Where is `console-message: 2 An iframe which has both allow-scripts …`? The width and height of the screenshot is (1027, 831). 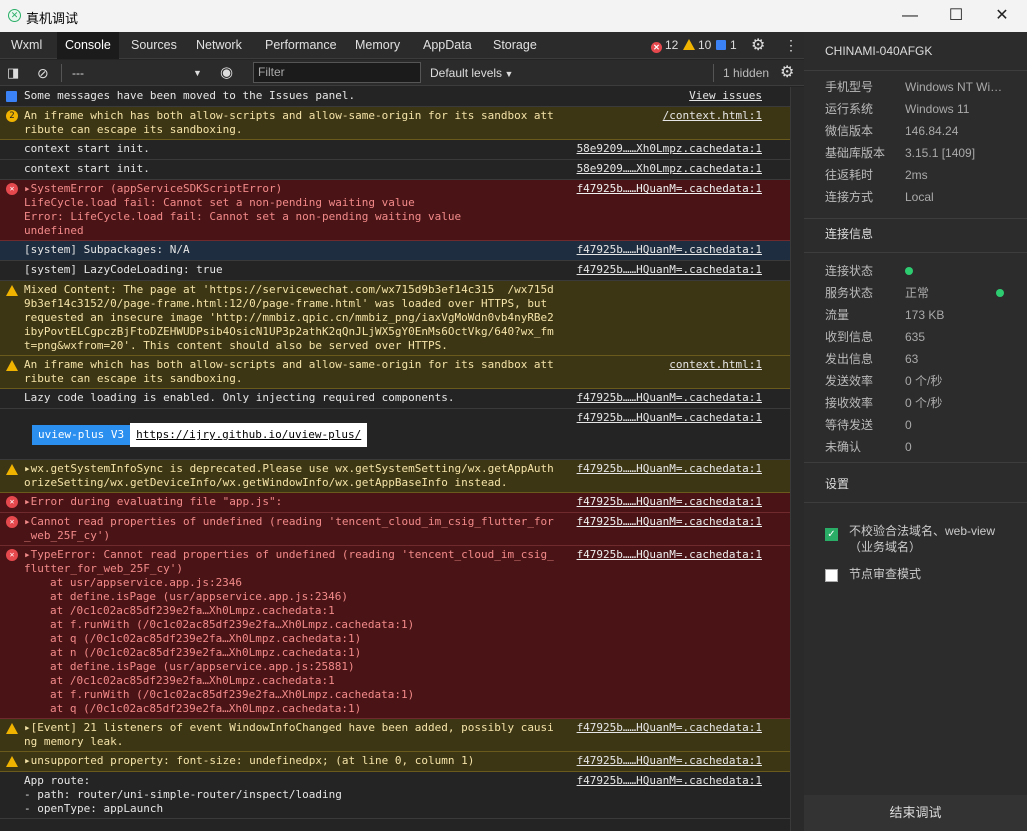
console-message: 2 An iframe which has both allow-scripts … is located at coordinates (395, 123).